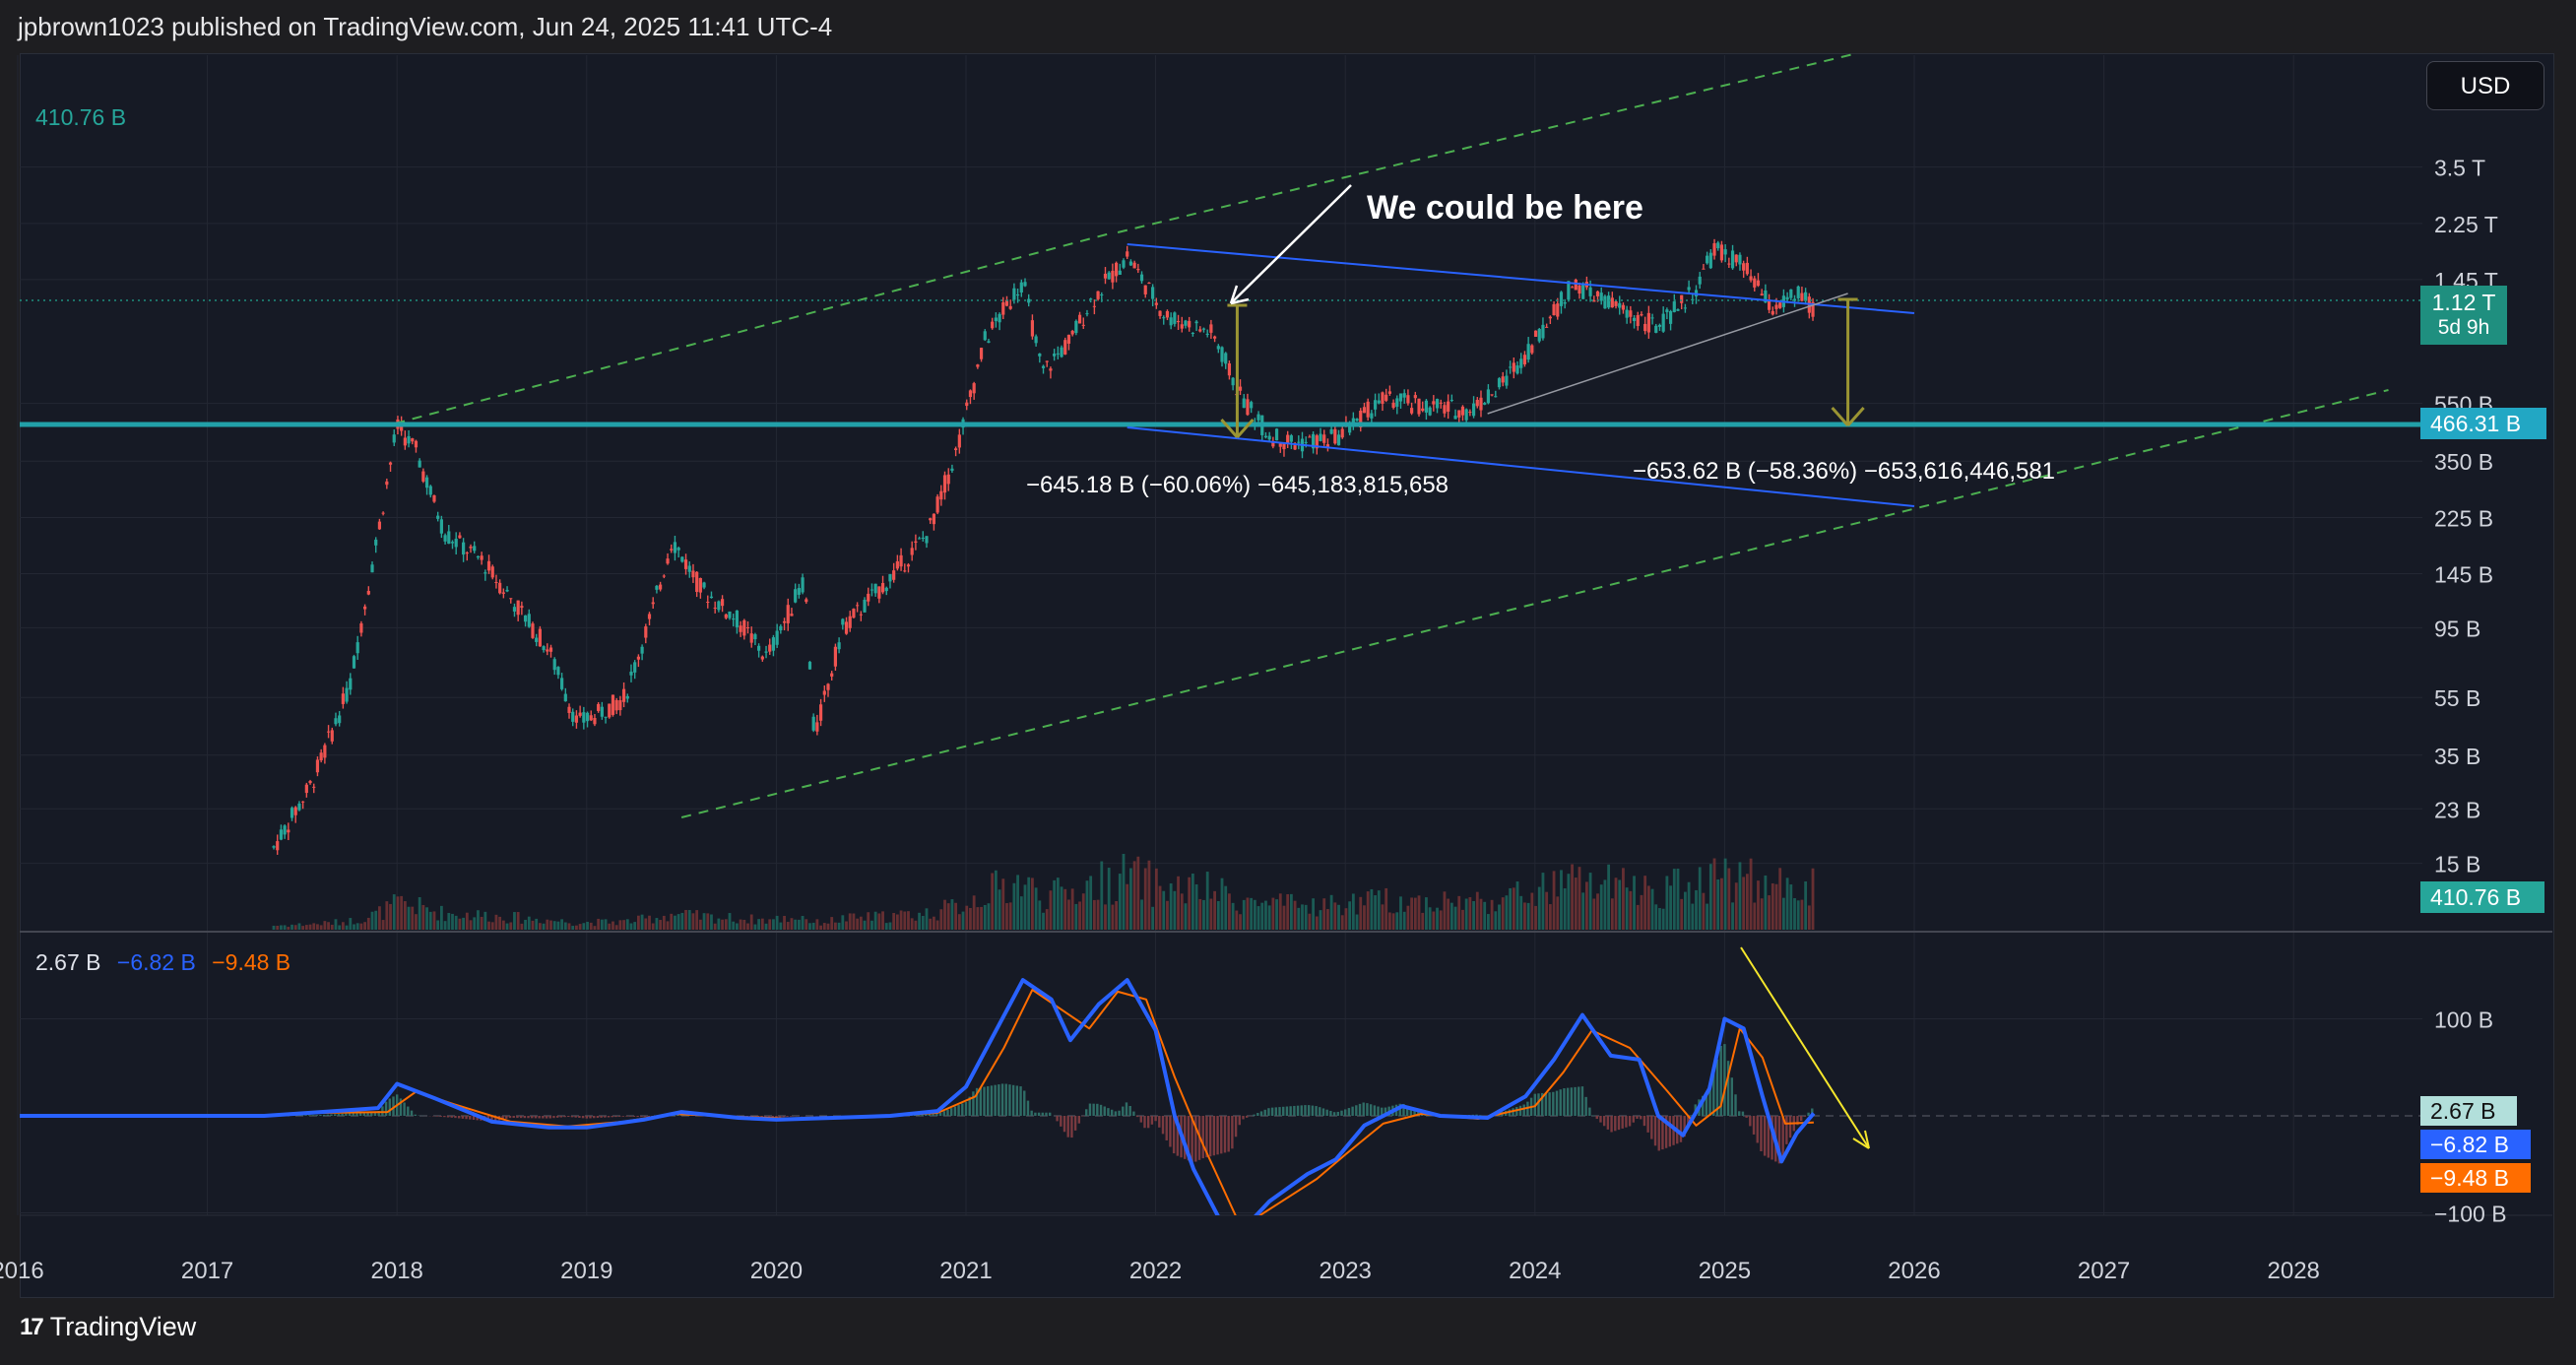 This screenshot has height=1365, width=2576. Describe the element at coordinates (108, 1327) in the screenshot. I see `tradingview-logo: 17 TradingView` at that location.